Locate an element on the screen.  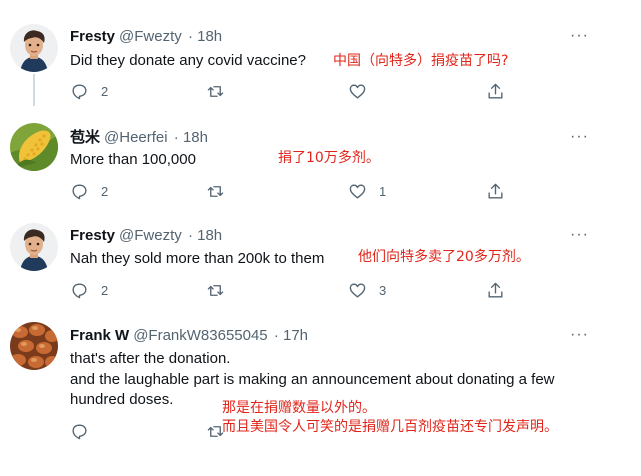
reply-button is located at coordinates (85, 431).